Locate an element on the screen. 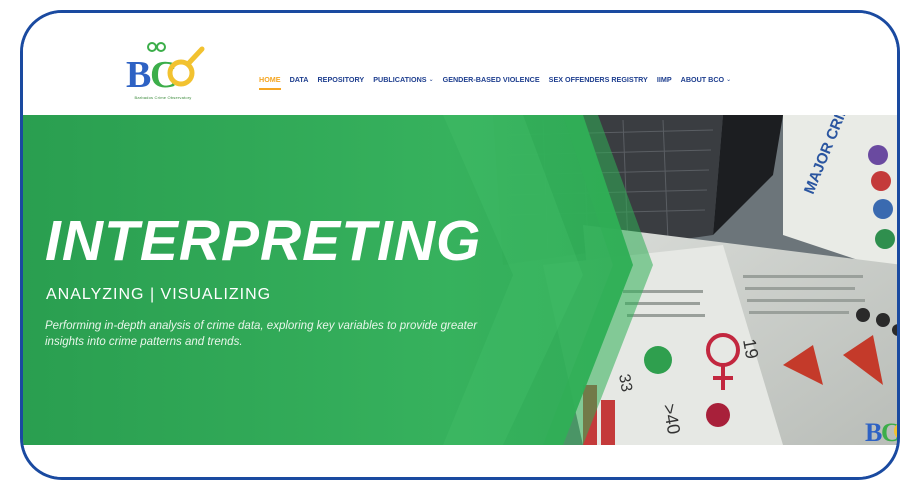 The height and width of the screenshot is (488, 920). nav-gbv-label: GENDER-BASED VIOLENCE is located at coordinates (491, 79).